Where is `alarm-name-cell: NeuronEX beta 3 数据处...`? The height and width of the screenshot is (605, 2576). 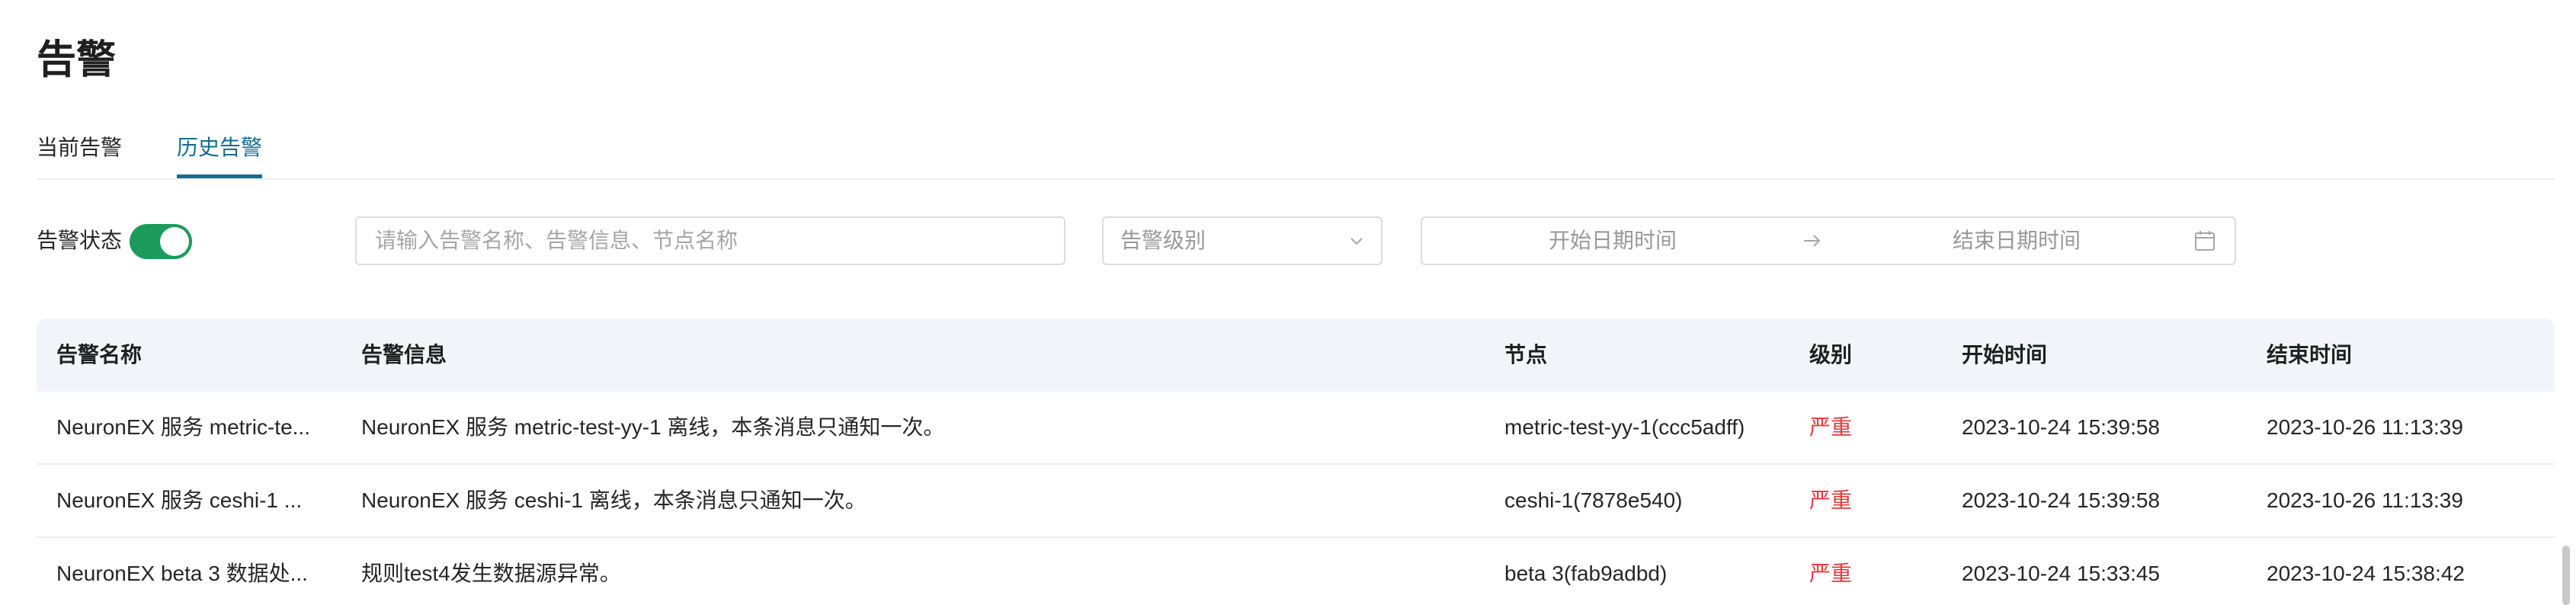 alarm-name-cell: NeuronEX beta 3 数据处... is located at coordinates (182, 573).